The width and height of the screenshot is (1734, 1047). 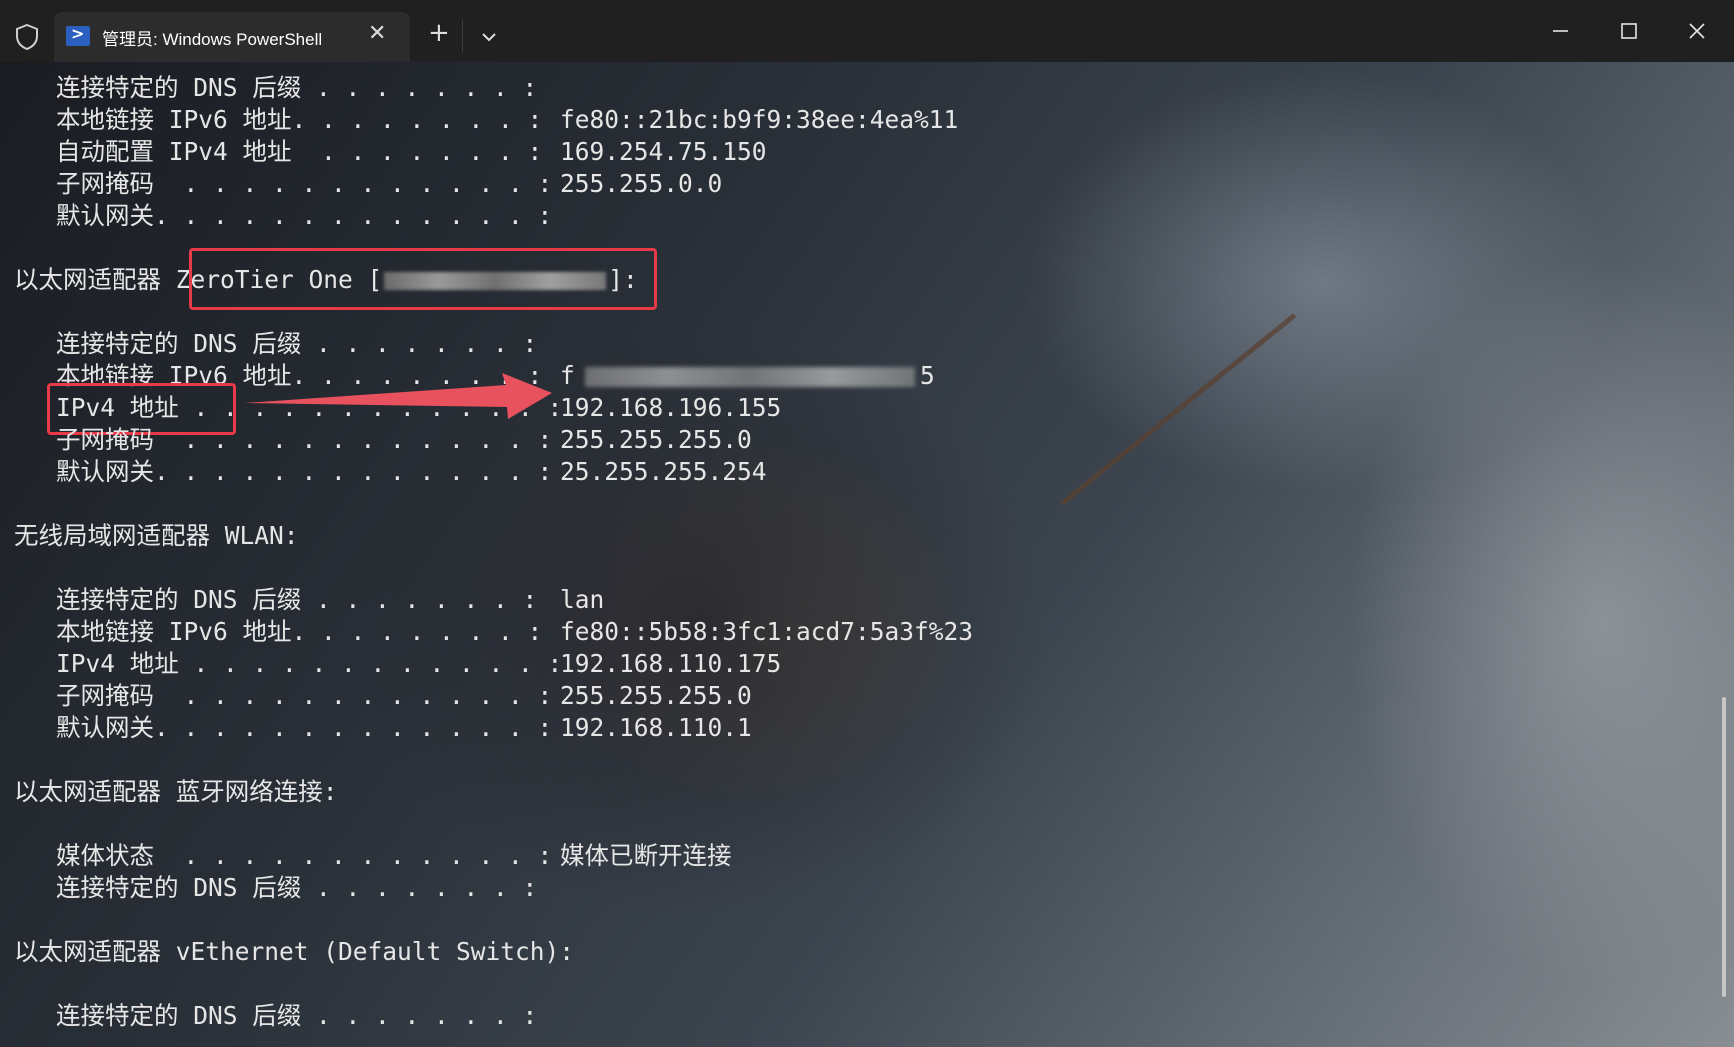 I want to click on terminal-value: 255.255.0.0, so click(x=641, y=183).